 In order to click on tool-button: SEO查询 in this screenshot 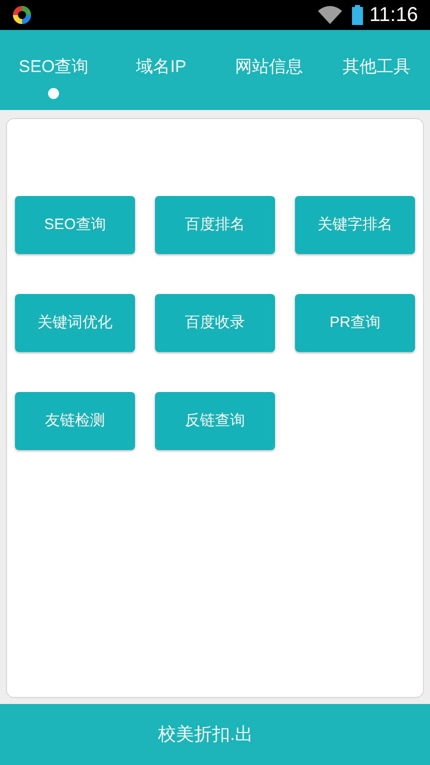, I will do `click(75, 225)`.